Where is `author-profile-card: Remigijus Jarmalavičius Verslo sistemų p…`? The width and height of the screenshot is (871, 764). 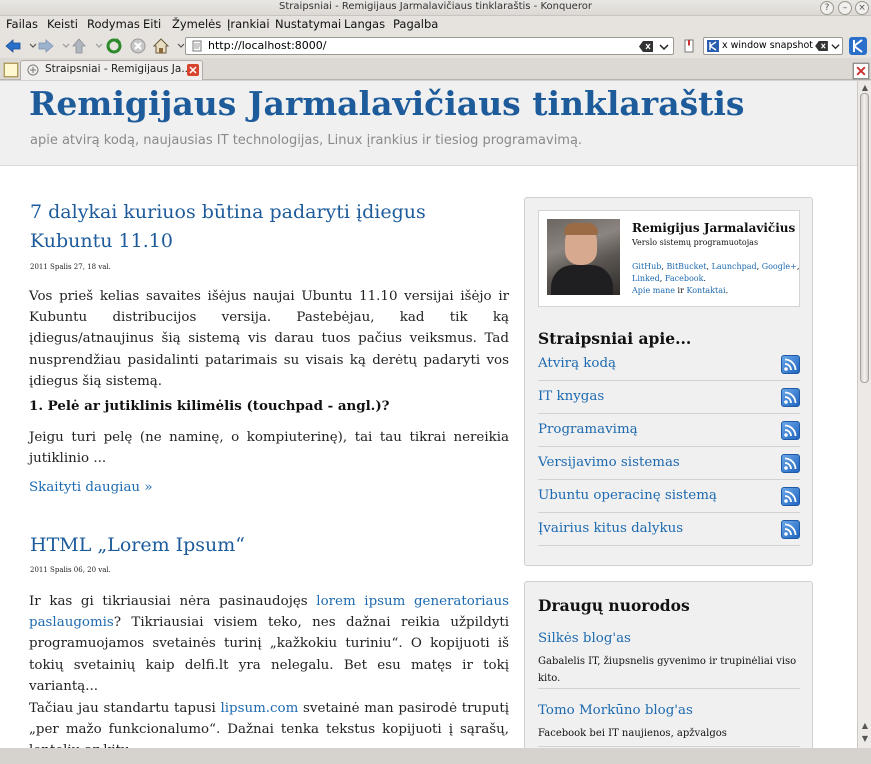
author-profile-card: Remigijus Jarmalavičius Verslo sistemų p… is located at coordinates (669, 258).